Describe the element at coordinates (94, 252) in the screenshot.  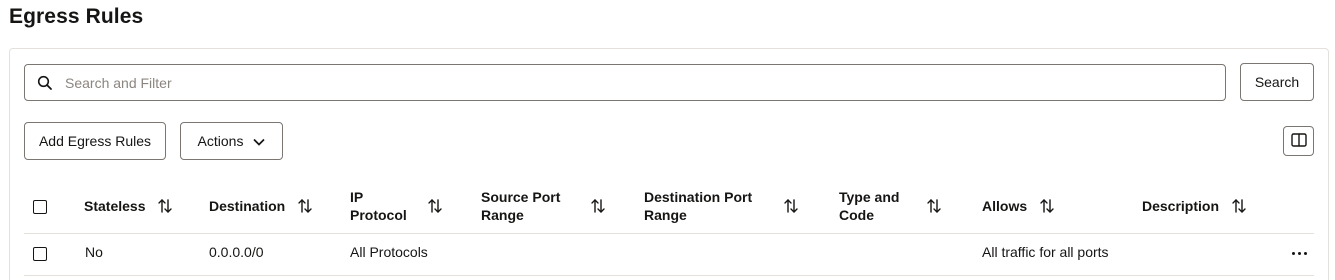
I see `cell-stateless: No` at that location.